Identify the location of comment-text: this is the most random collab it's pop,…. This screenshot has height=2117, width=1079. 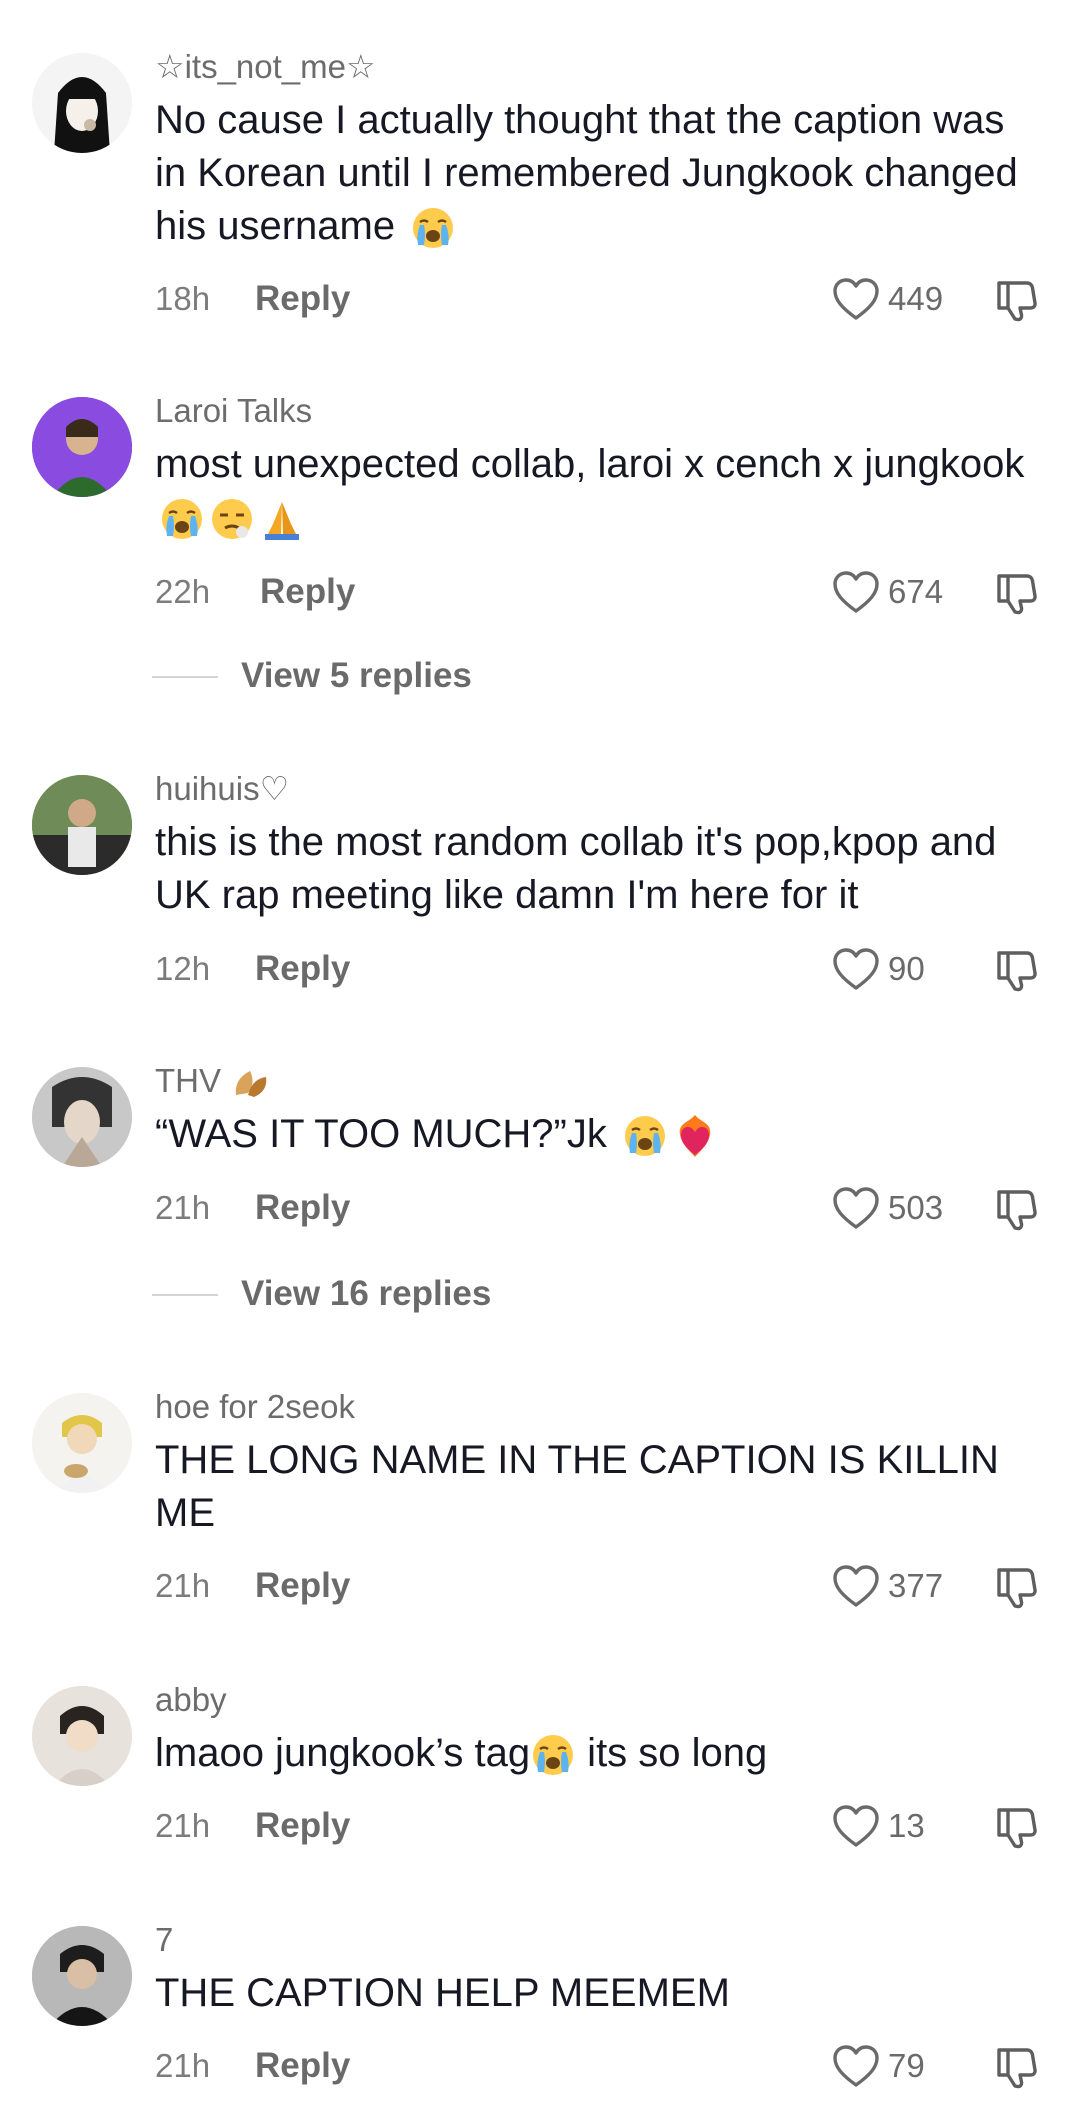
(595, 869).